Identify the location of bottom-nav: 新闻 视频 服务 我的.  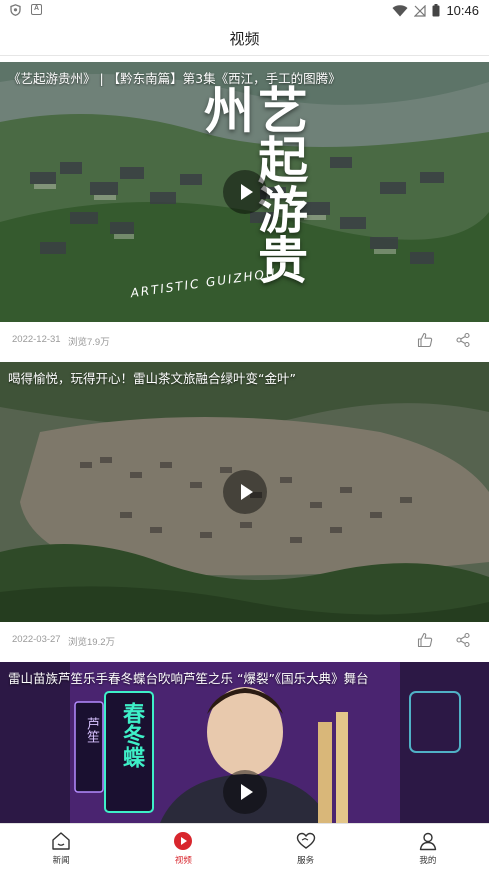
(244, 847).